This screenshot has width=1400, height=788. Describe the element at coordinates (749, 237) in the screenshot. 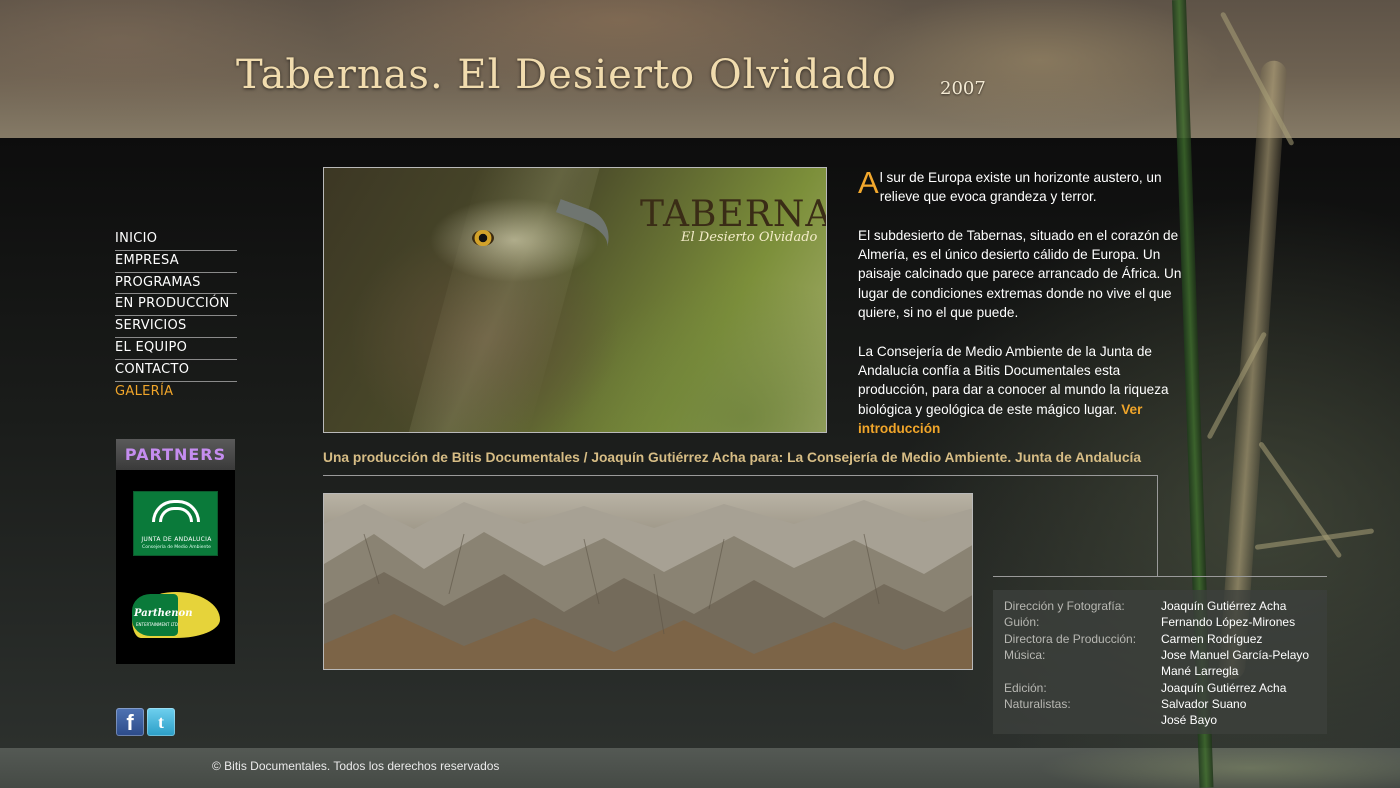

I see `poster-subtitle: El Desierto Olvidado` at that location.